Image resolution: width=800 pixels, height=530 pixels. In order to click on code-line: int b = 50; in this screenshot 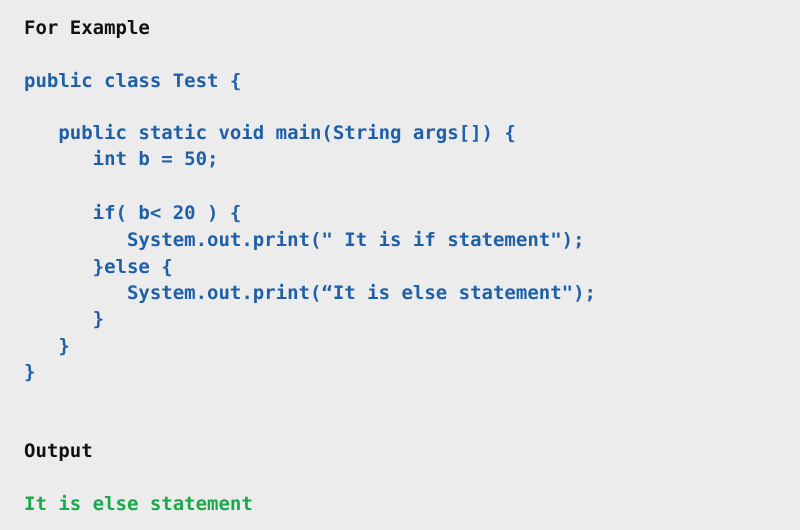, I will do `click(121, 159)`.